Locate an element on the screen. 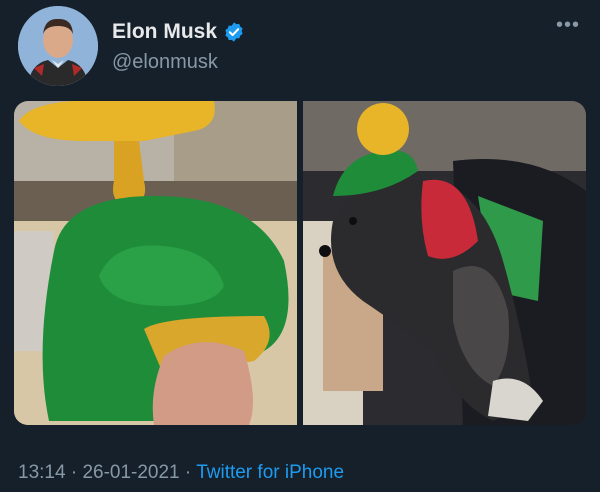 This screenshot has width=600, height=492. more-options-icon: ••• is located at coordinates (568, 25).